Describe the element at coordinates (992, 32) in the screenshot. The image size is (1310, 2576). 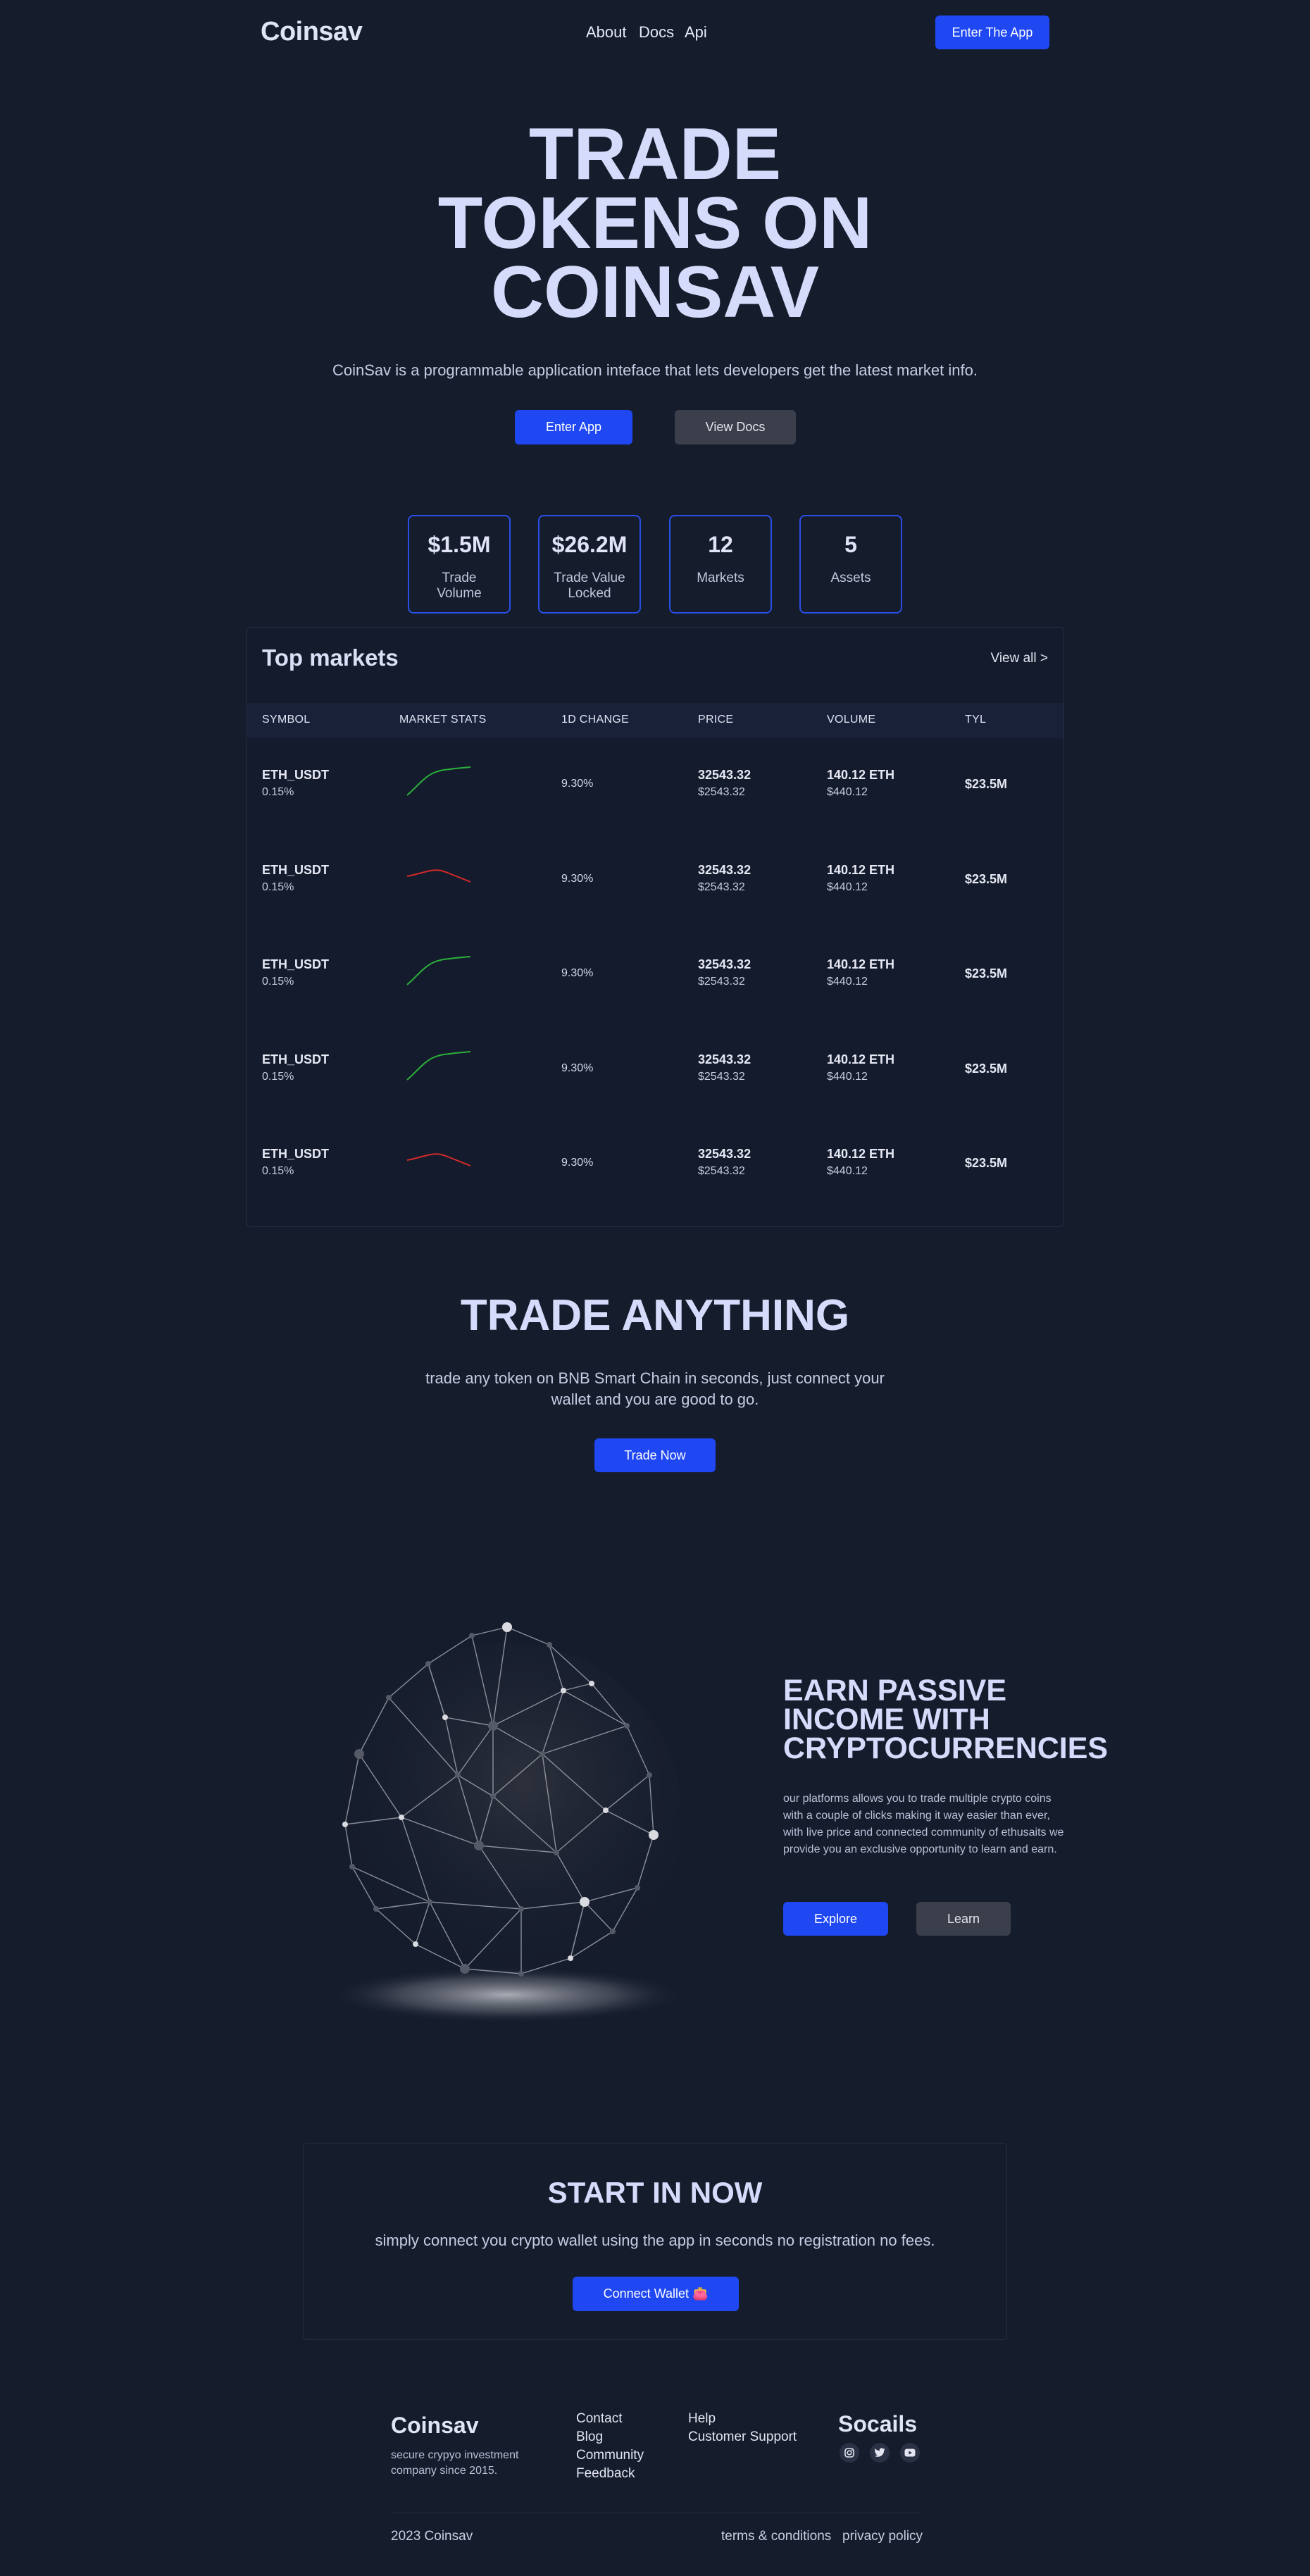
I see `enter-the-app-button: Enter The App` at that location.